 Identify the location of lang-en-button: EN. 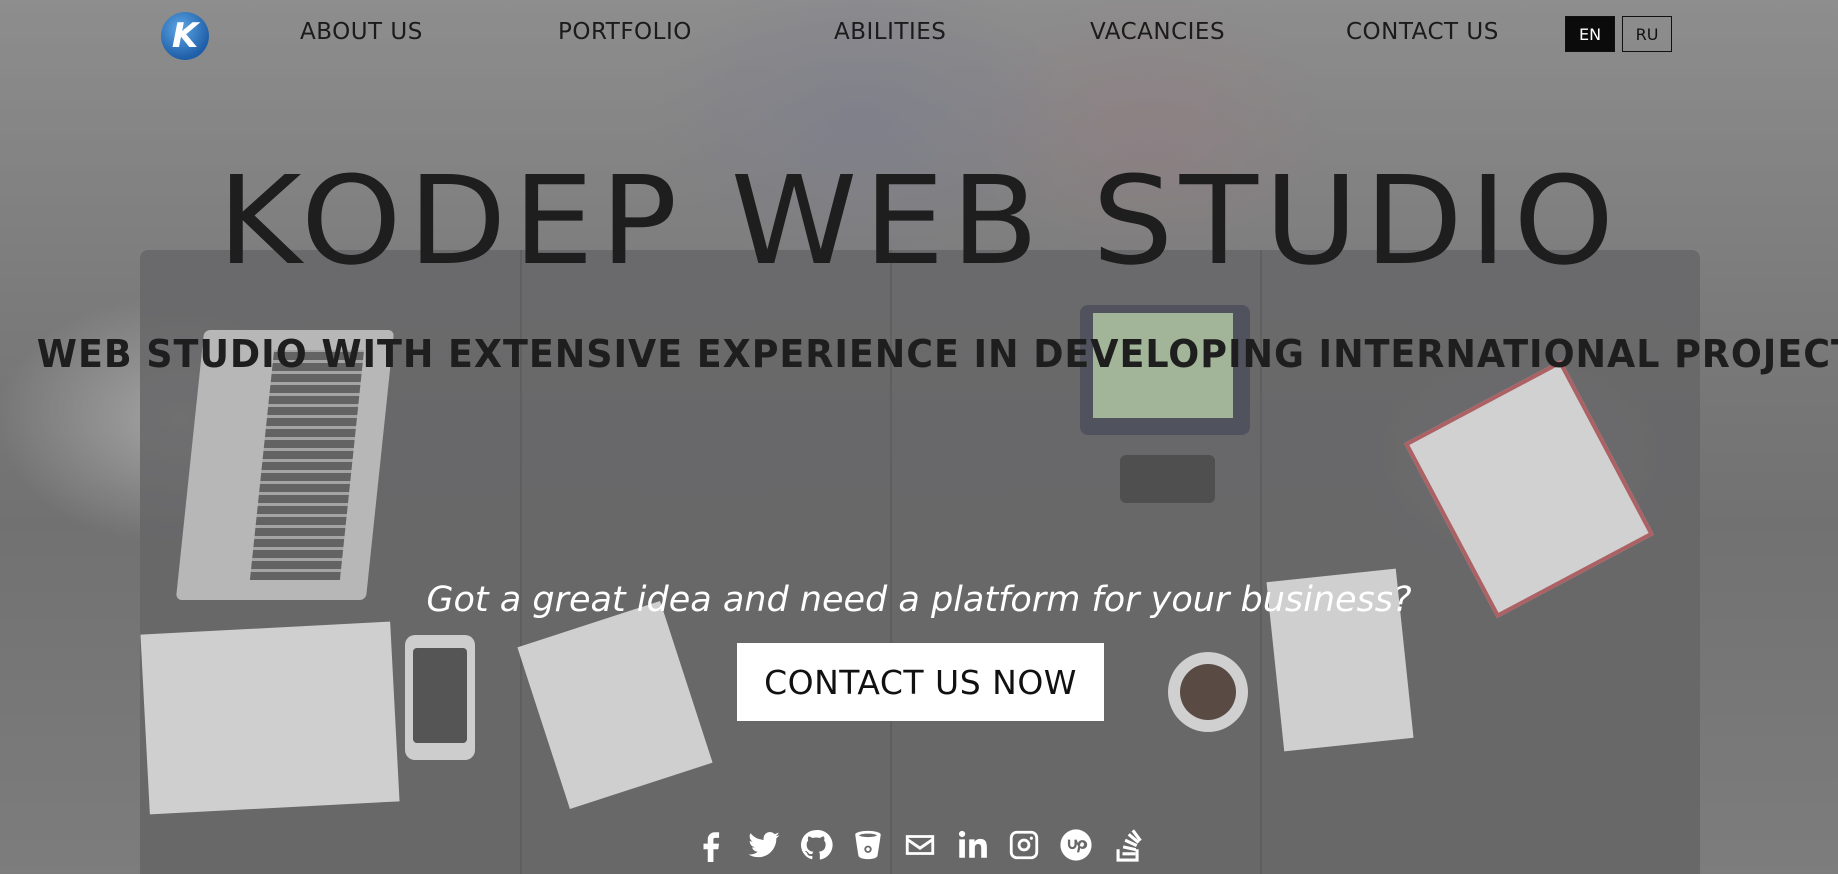
(1590, 34).